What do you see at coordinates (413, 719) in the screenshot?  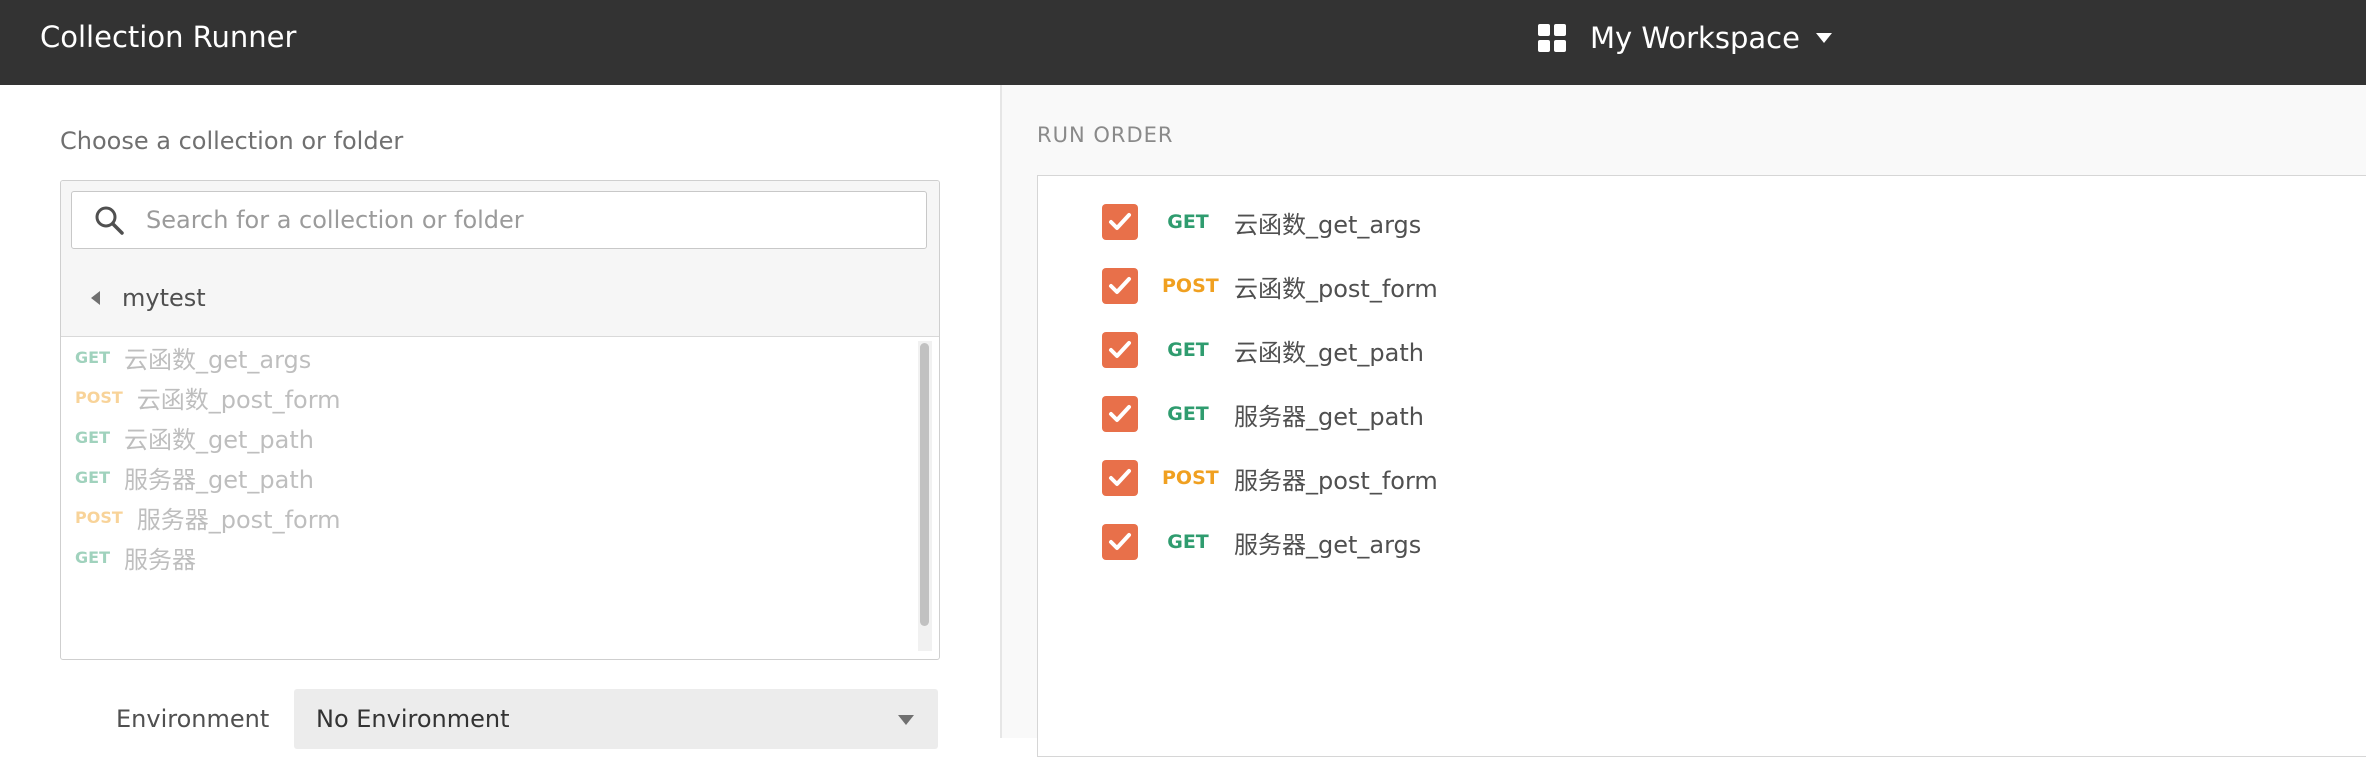 I see `environment-value: No Environment` at bounding box center [413, 719].